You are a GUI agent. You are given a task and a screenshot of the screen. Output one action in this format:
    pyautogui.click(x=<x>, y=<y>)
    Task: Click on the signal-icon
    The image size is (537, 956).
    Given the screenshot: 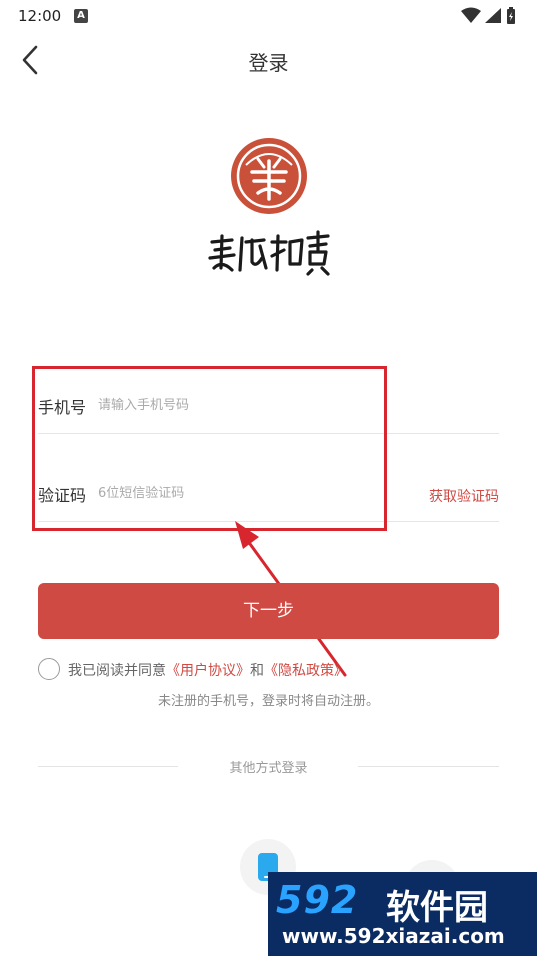 What is the action you would take?
    pyautogui.click(x=493, y=15)
    